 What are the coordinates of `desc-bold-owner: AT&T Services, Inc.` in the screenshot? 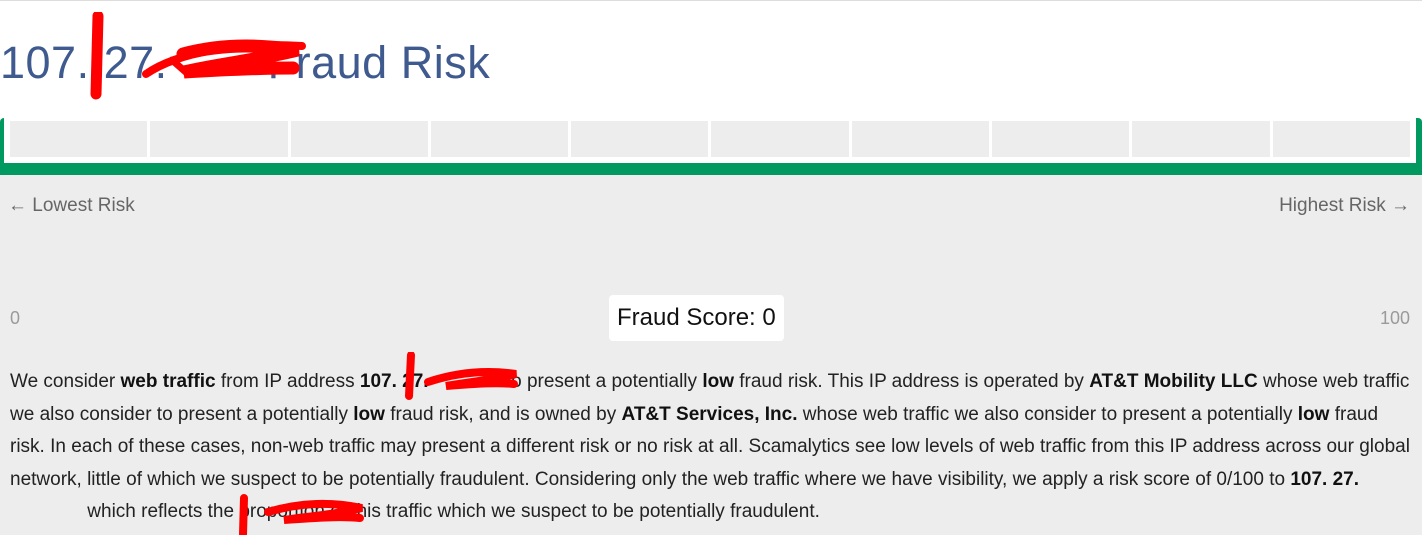 It's located at (709, 414).